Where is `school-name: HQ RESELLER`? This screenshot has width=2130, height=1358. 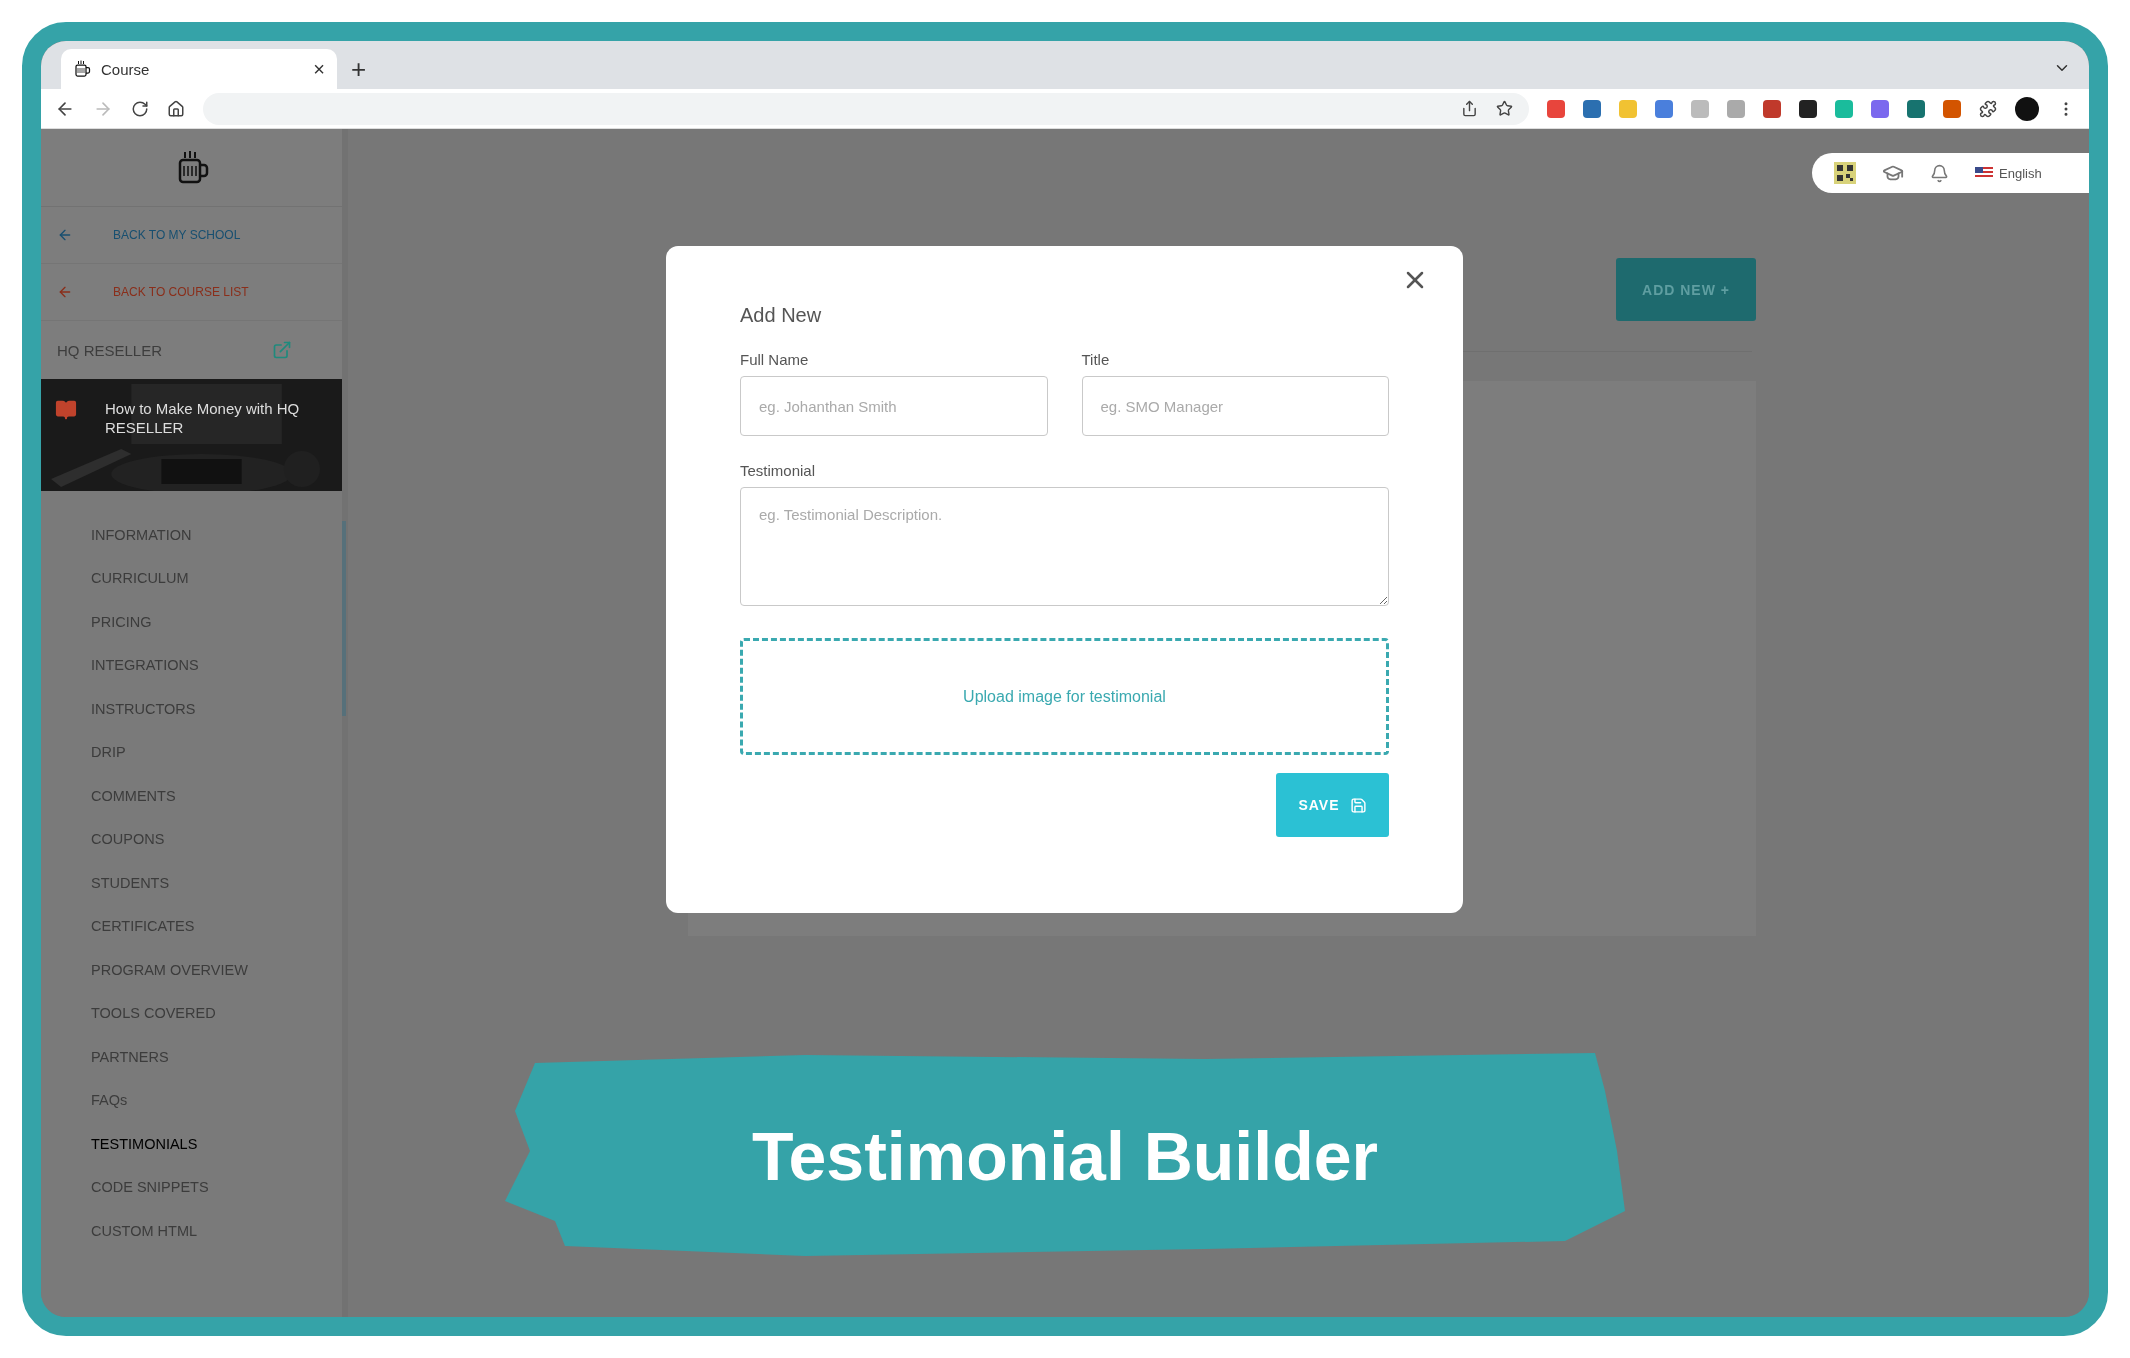 school-name: HQ RESELLER is located at coordinates (110, 350).